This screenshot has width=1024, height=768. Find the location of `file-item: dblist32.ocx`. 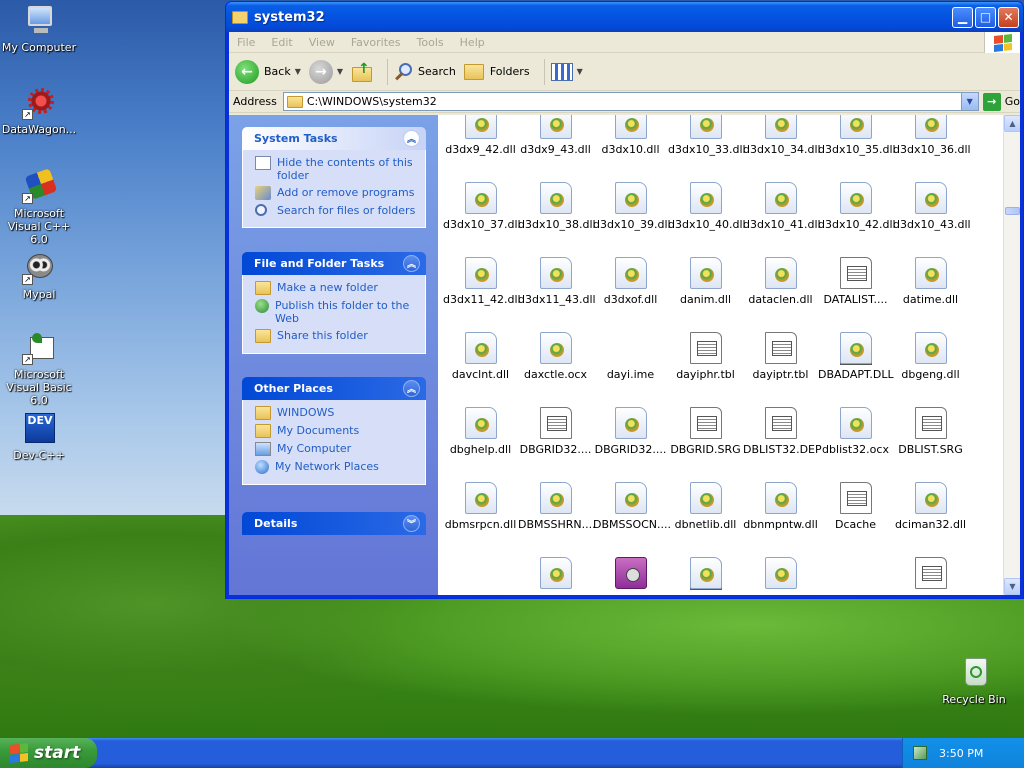

file-item: dblist32.ocx is located at coordinates (855, 431).